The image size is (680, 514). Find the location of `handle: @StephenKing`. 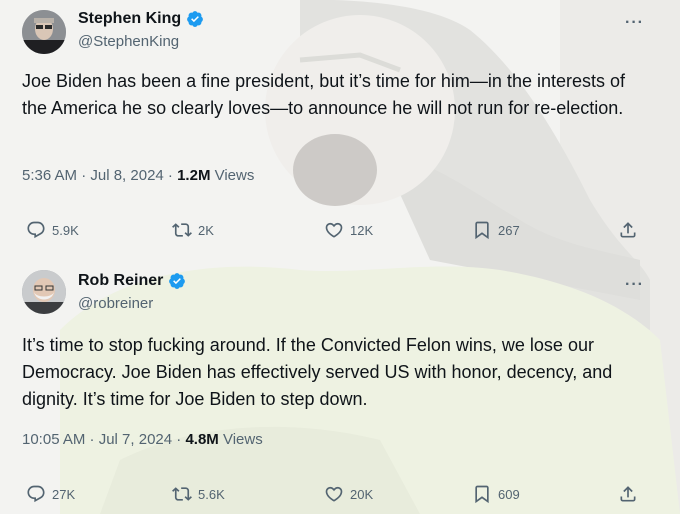

handle: @StephenKing is located at coordinates (128, 41).